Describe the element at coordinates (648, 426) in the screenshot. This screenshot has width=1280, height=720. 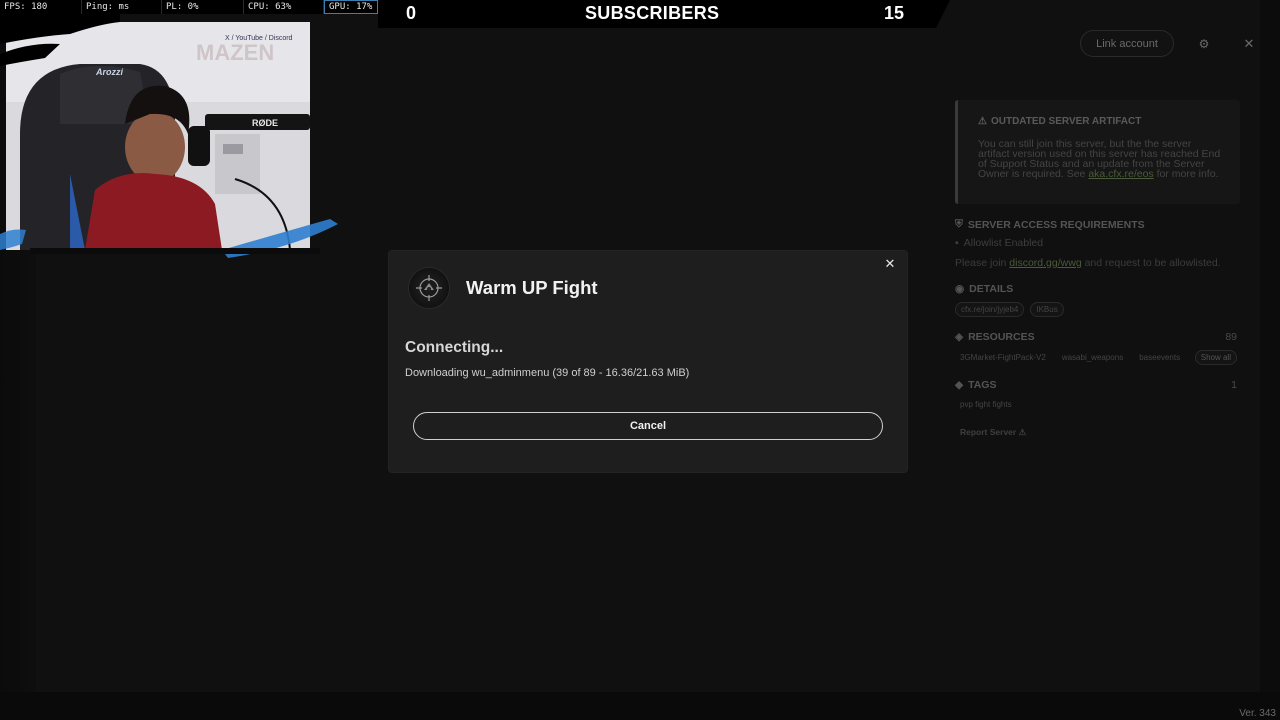
I see `cancel-button: Cancel` at that location.